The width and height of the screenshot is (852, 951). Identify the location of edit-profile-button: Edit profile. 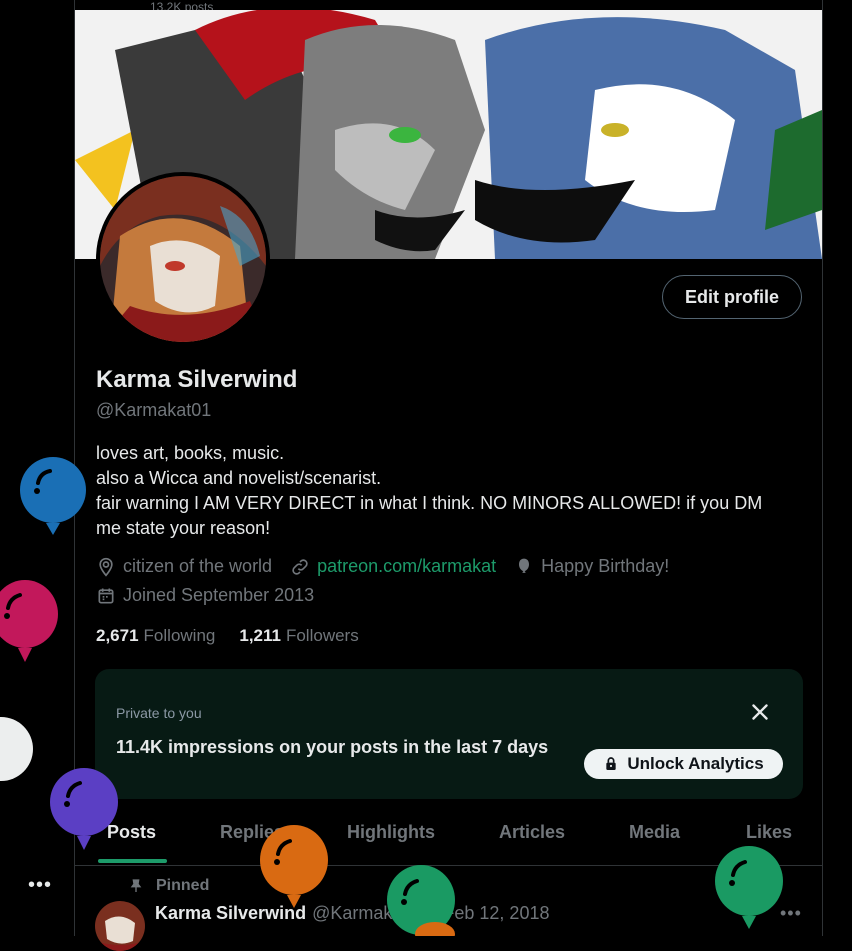
(732, 297).